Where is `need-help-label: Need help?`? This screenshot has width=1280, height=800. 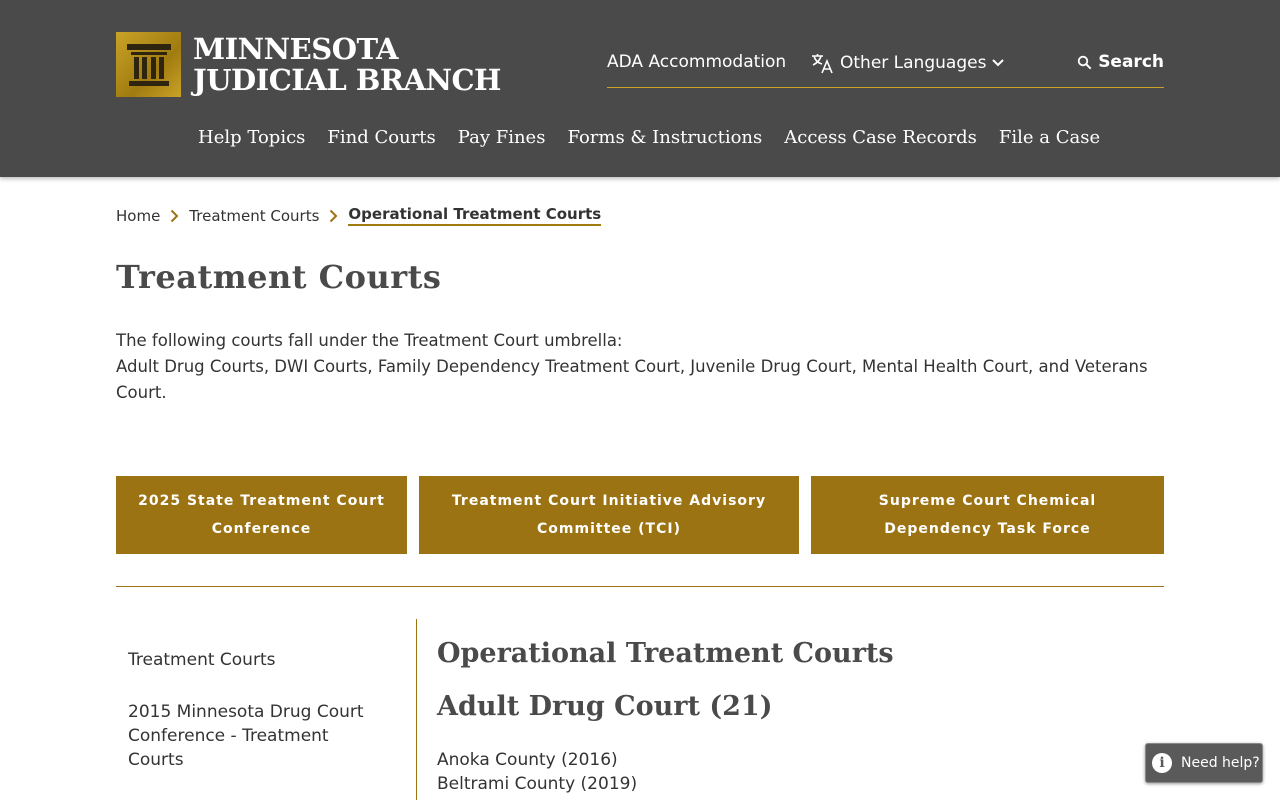 need-help-label: Need help? is located at coordinates (1220, 763).